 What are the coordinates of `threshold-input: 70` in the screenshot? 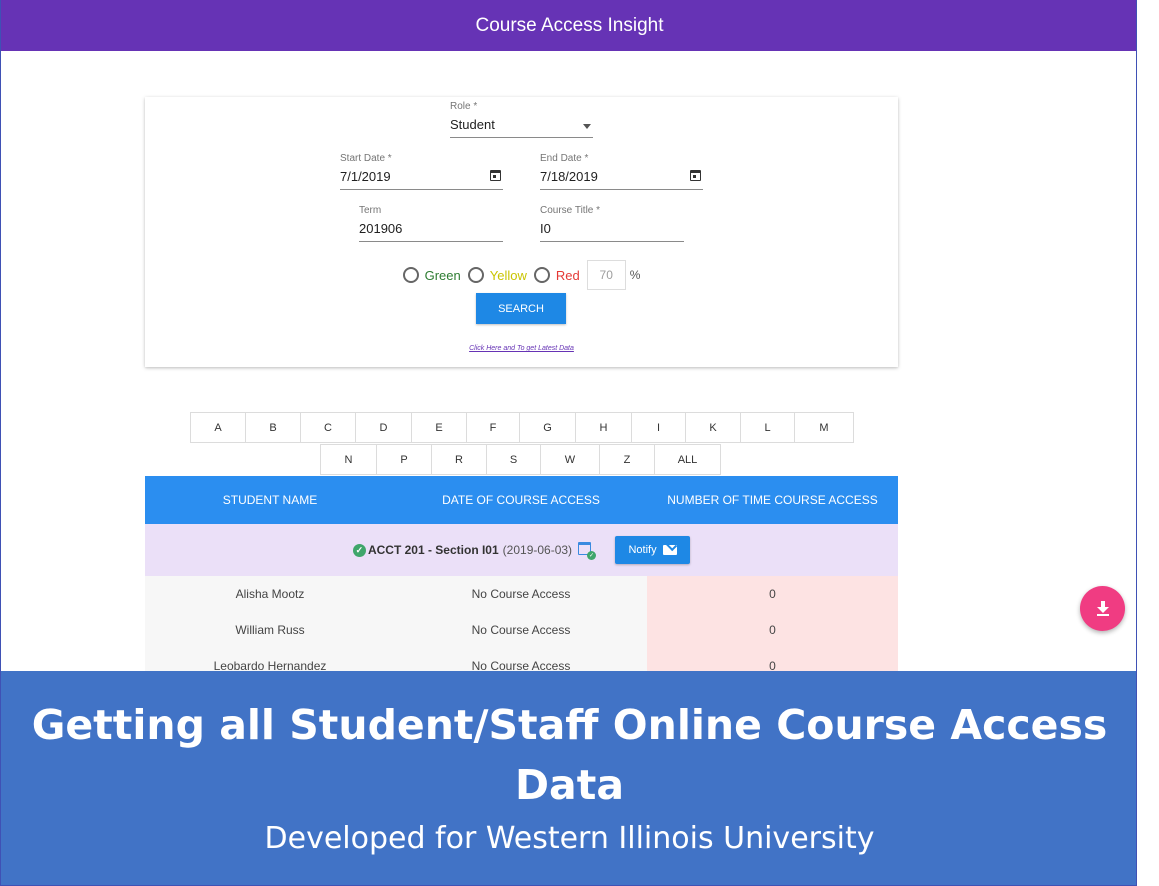 It's located at (606, 275).